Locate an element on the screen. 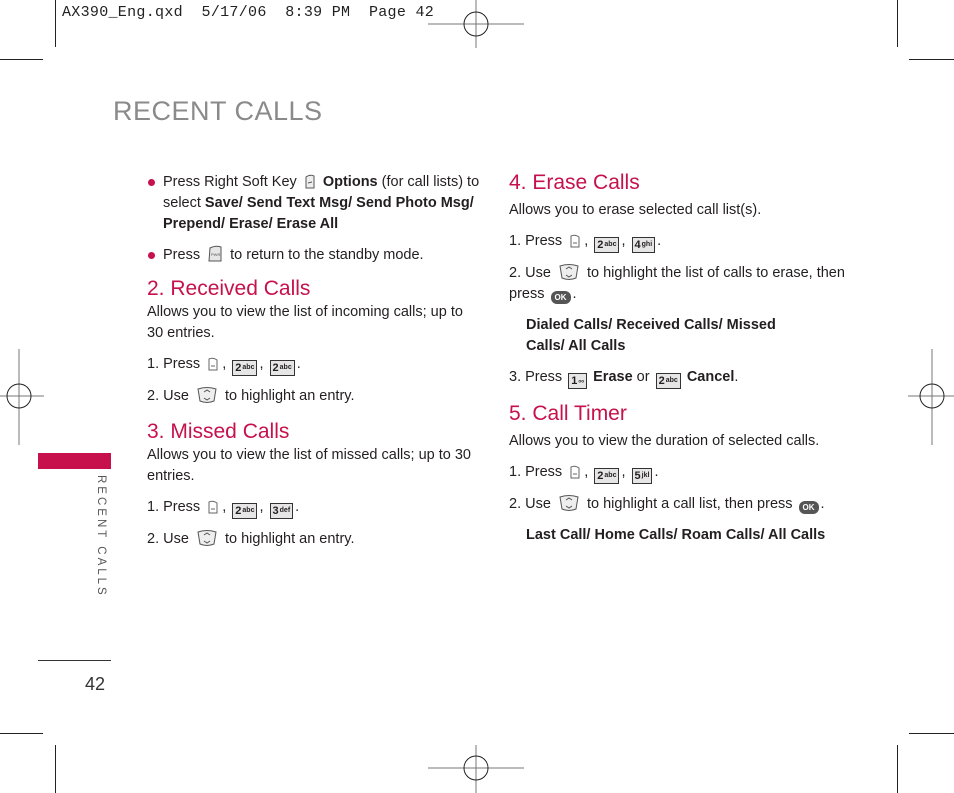 The image size is (954, 793). page-title: RECENT CALLS is located at coordinates (218, 111).